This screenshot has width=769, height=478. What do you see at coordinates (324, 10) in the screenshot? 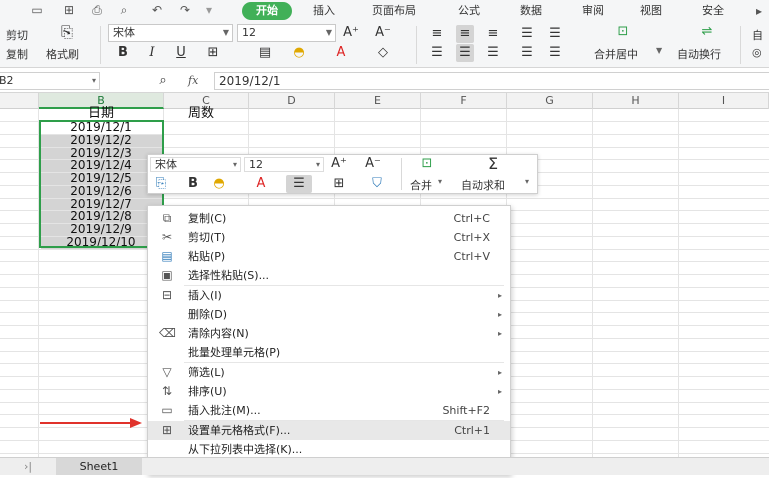
I see `tab-insert: 插入` at bounding box center [324, 10].